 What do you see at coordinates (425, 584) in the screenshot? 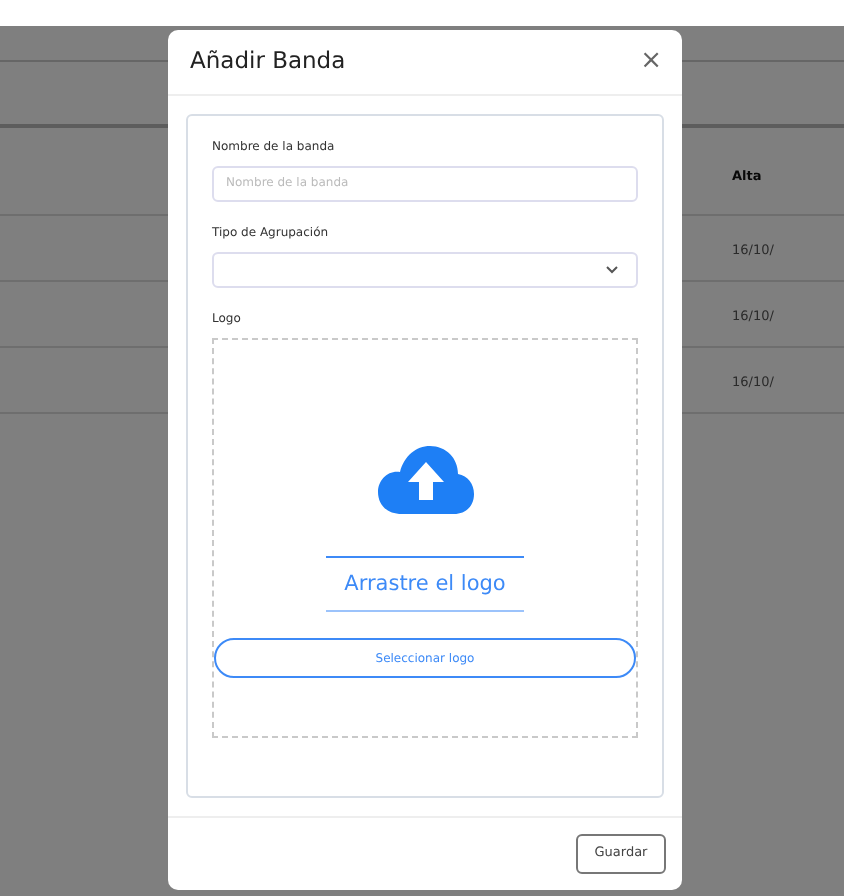
I see `drop-hint: Arrastre el logo` at bounding box center [425, 584].